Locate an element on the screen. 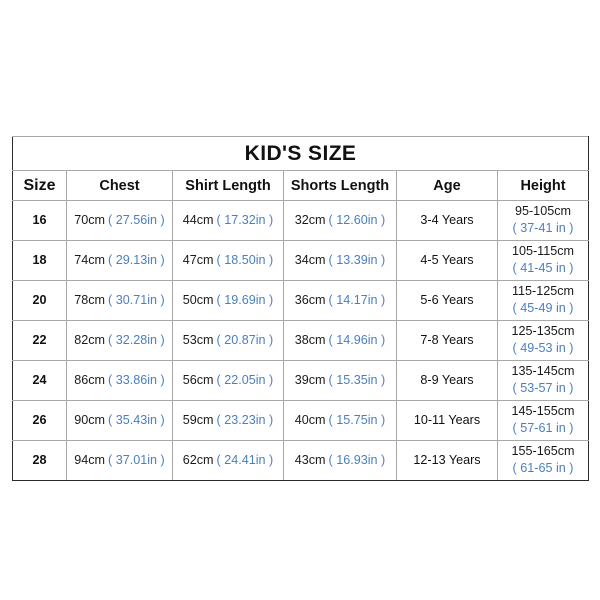 Image resolution: width=600 pixels, height=600 pixels. cell-age: 5-6 Years is located at coordinates (447, 300).